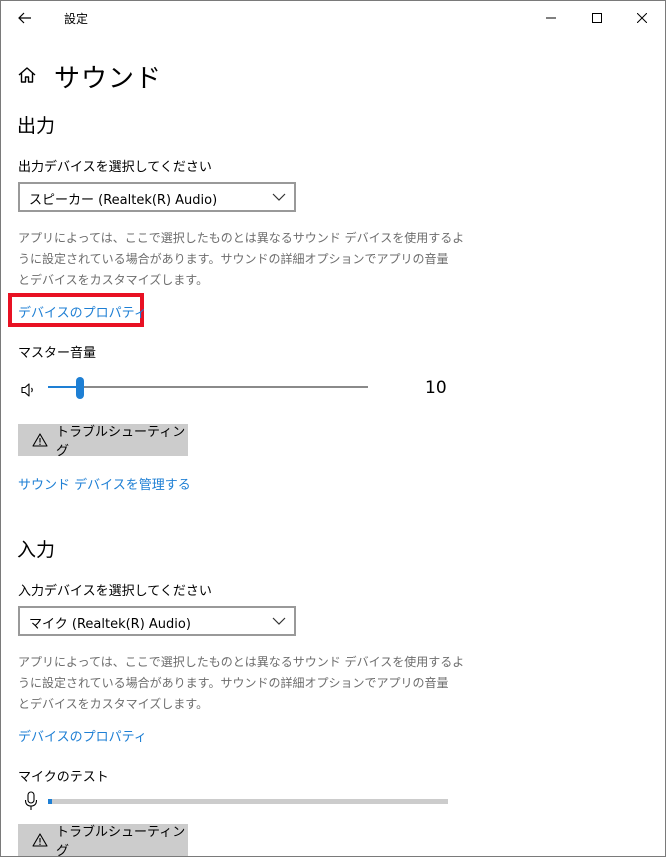 This screenshot has width=666, height=857. I want to click on input-device-properties-link: デバイスのプロパティ, so click(82, 735).